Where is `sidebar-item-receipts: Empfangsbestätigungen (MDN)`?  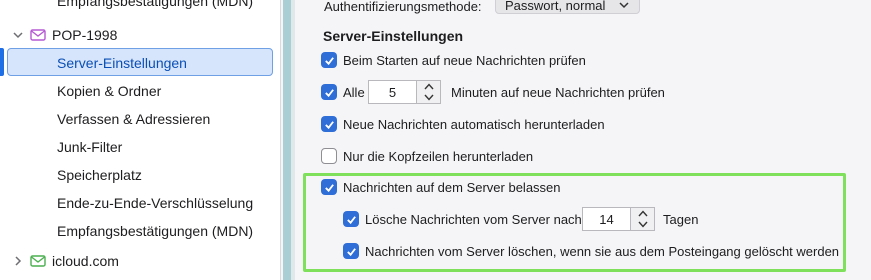
sidebar-item-receipts: Empfangsbestätigungen (MDN) is located at coordinates (140, 231).